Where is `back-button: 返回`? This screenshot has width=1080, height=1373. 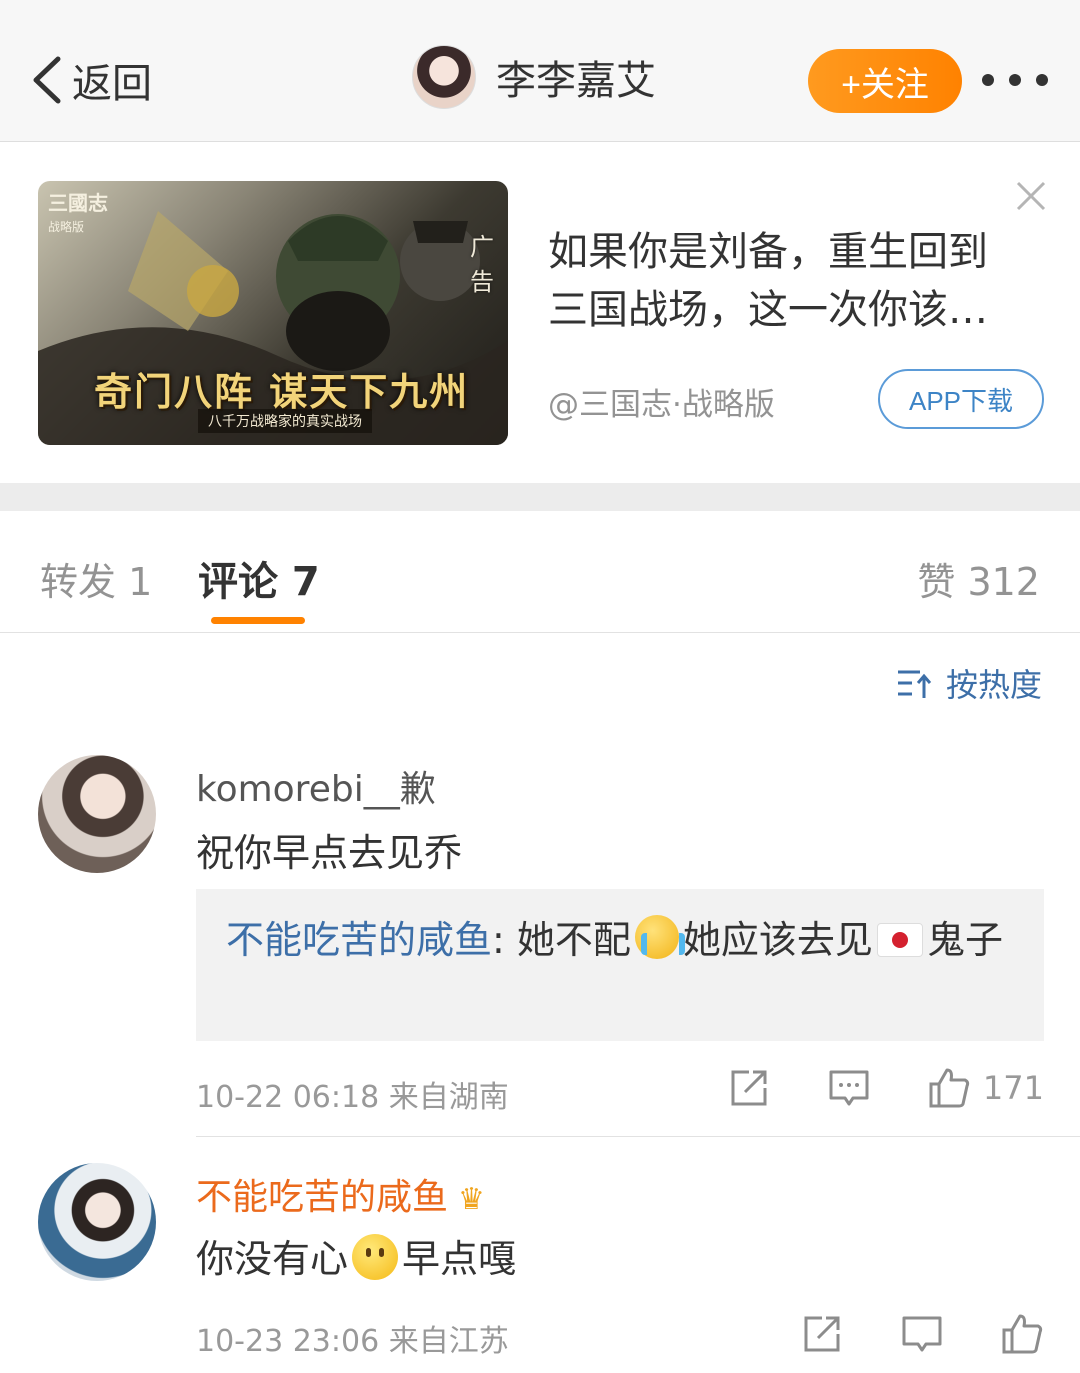
back-button: 返回 is located at coordinates (91, 80).